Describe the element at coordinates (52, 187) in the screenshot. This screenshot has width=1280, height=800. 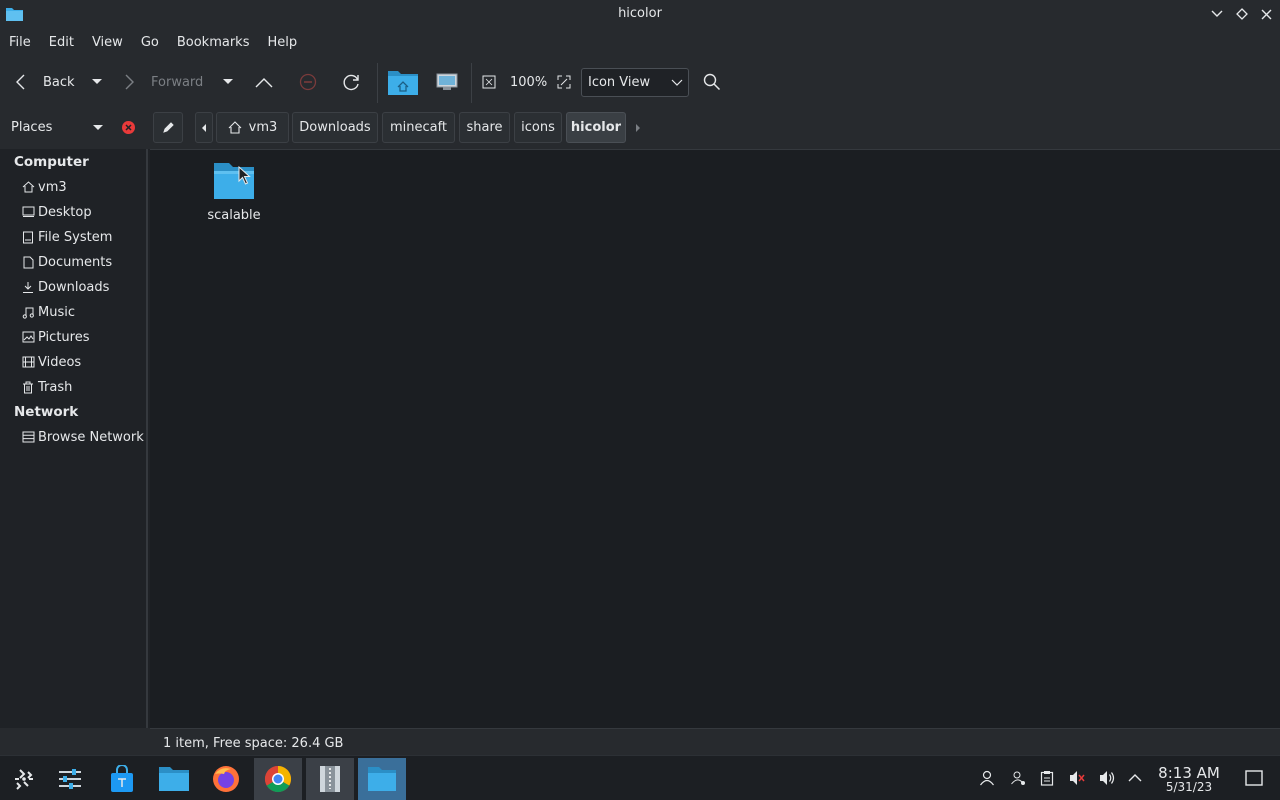
I see `sidebar-item-label: vm3` at that location.